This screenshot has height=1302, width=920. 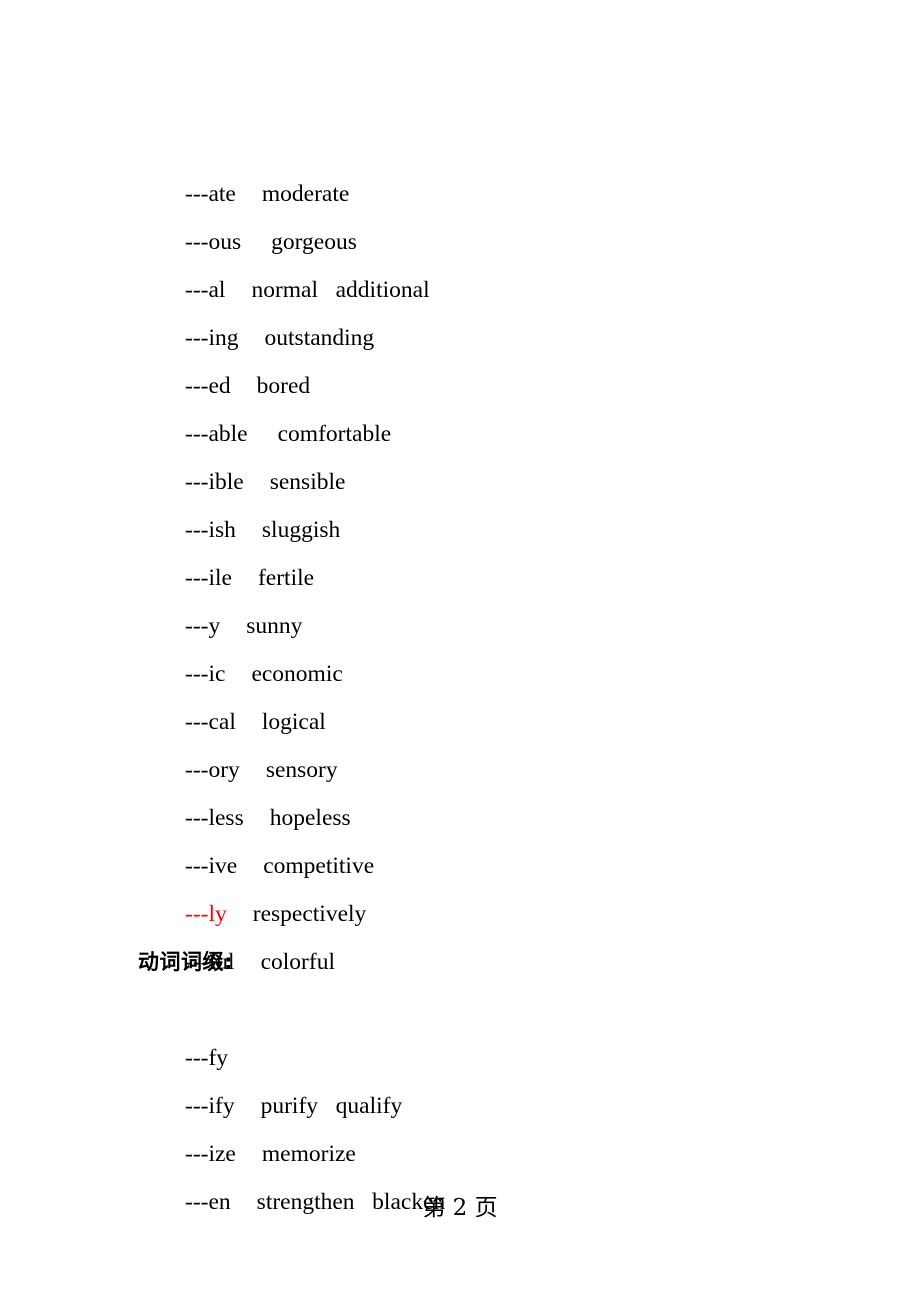 What do you see at coordinates (213, 242) in the screenshot?
I see `affix-suffix: ---ous` at bounding box center [213, 242].